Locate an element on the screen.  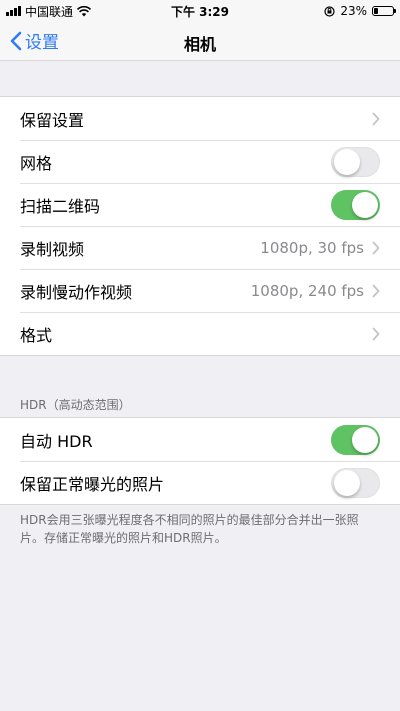
row-label: 保留正常曝光的照片 is located at coordinates (92, 484).